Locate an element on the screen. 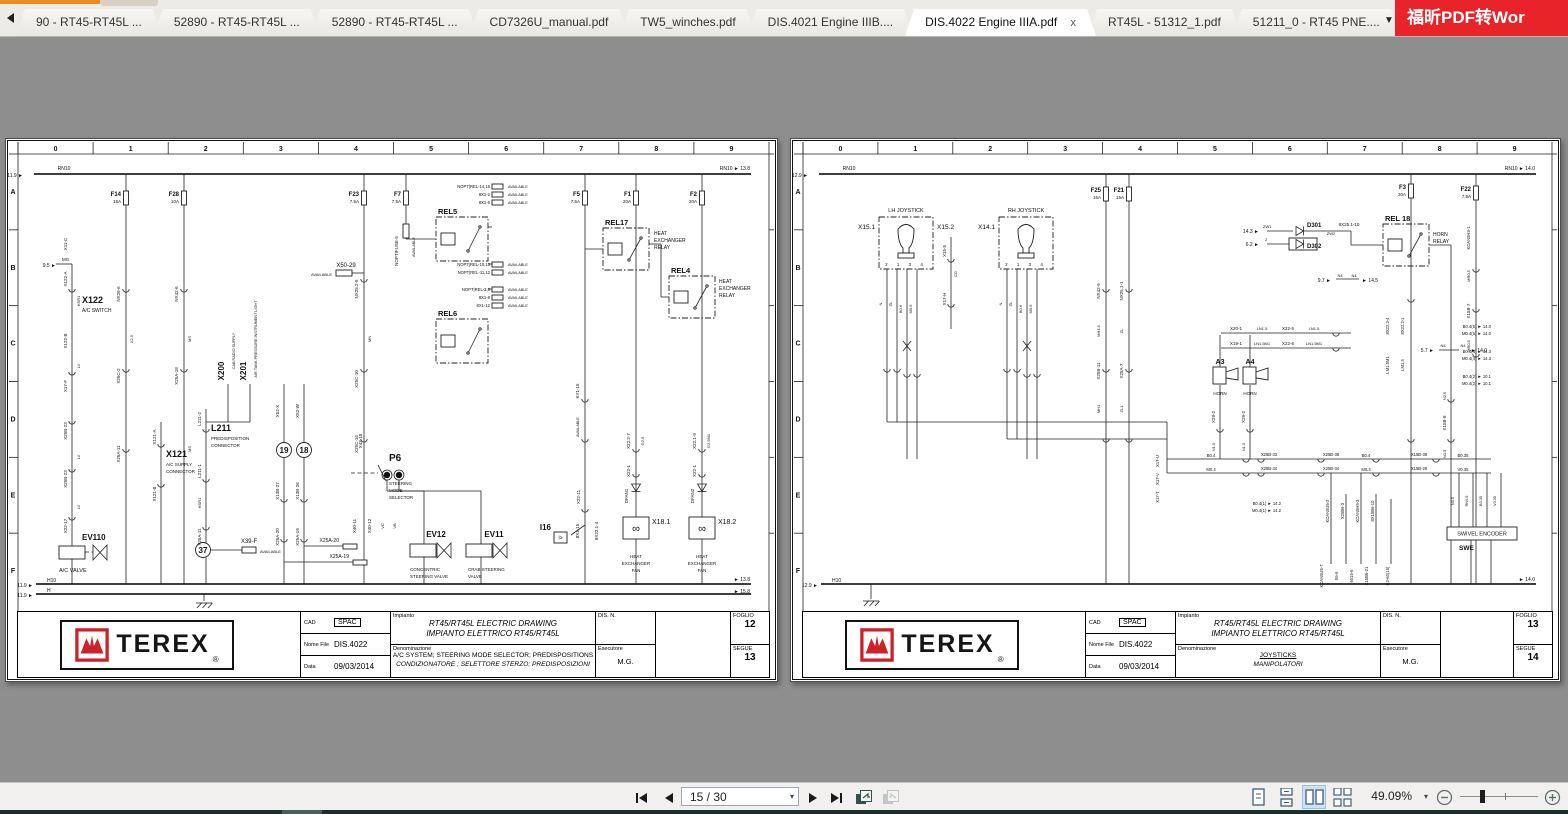 This screenshot has width=1568, height=814. svg-text: CONNECTOR is located at coordinates (181, 471).